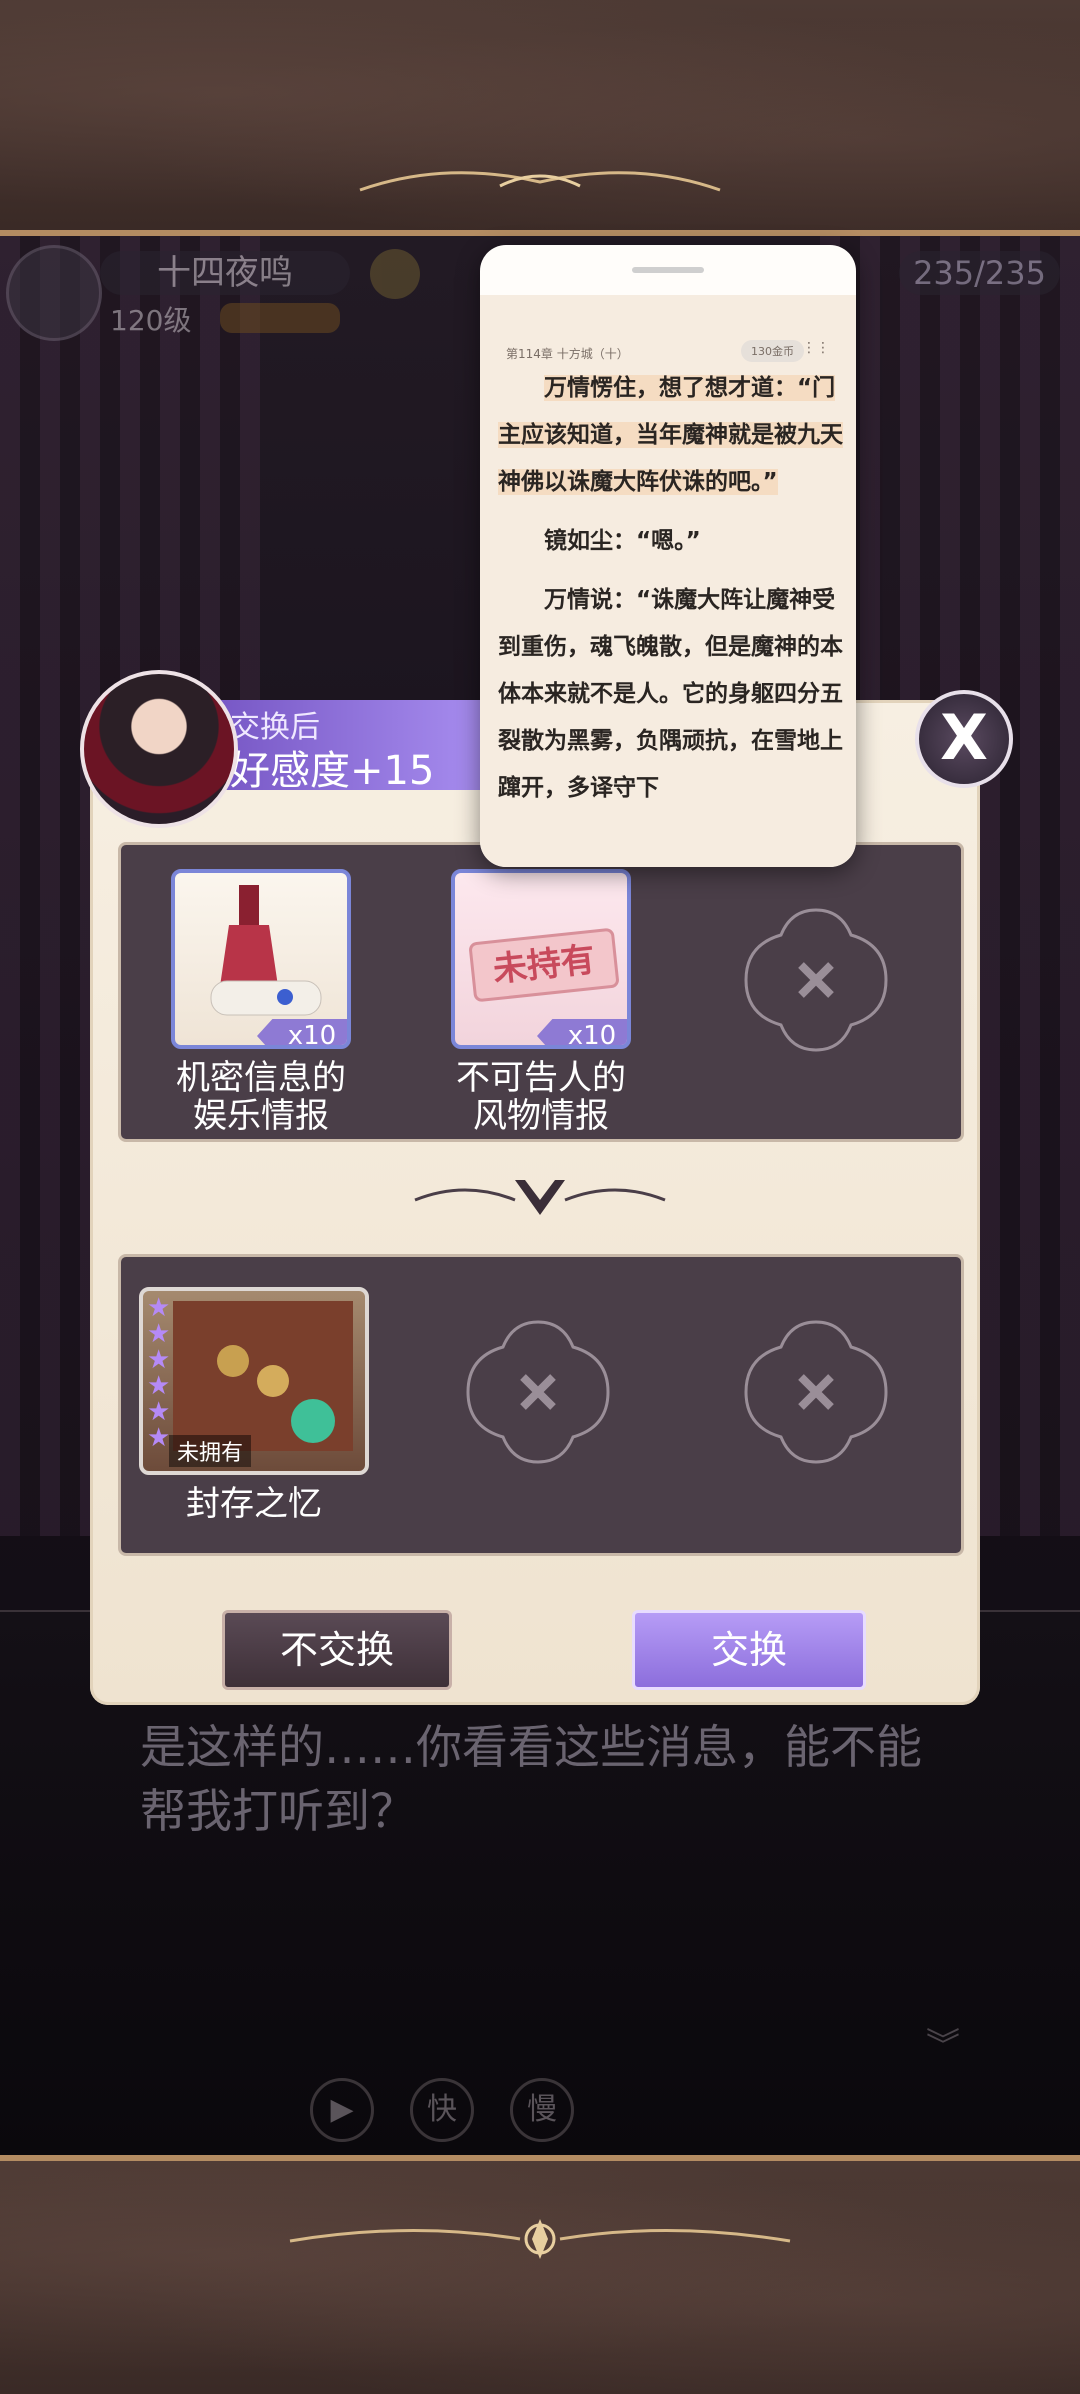  I want to click on down-arrow-divider-icon, so click(540, 1197).